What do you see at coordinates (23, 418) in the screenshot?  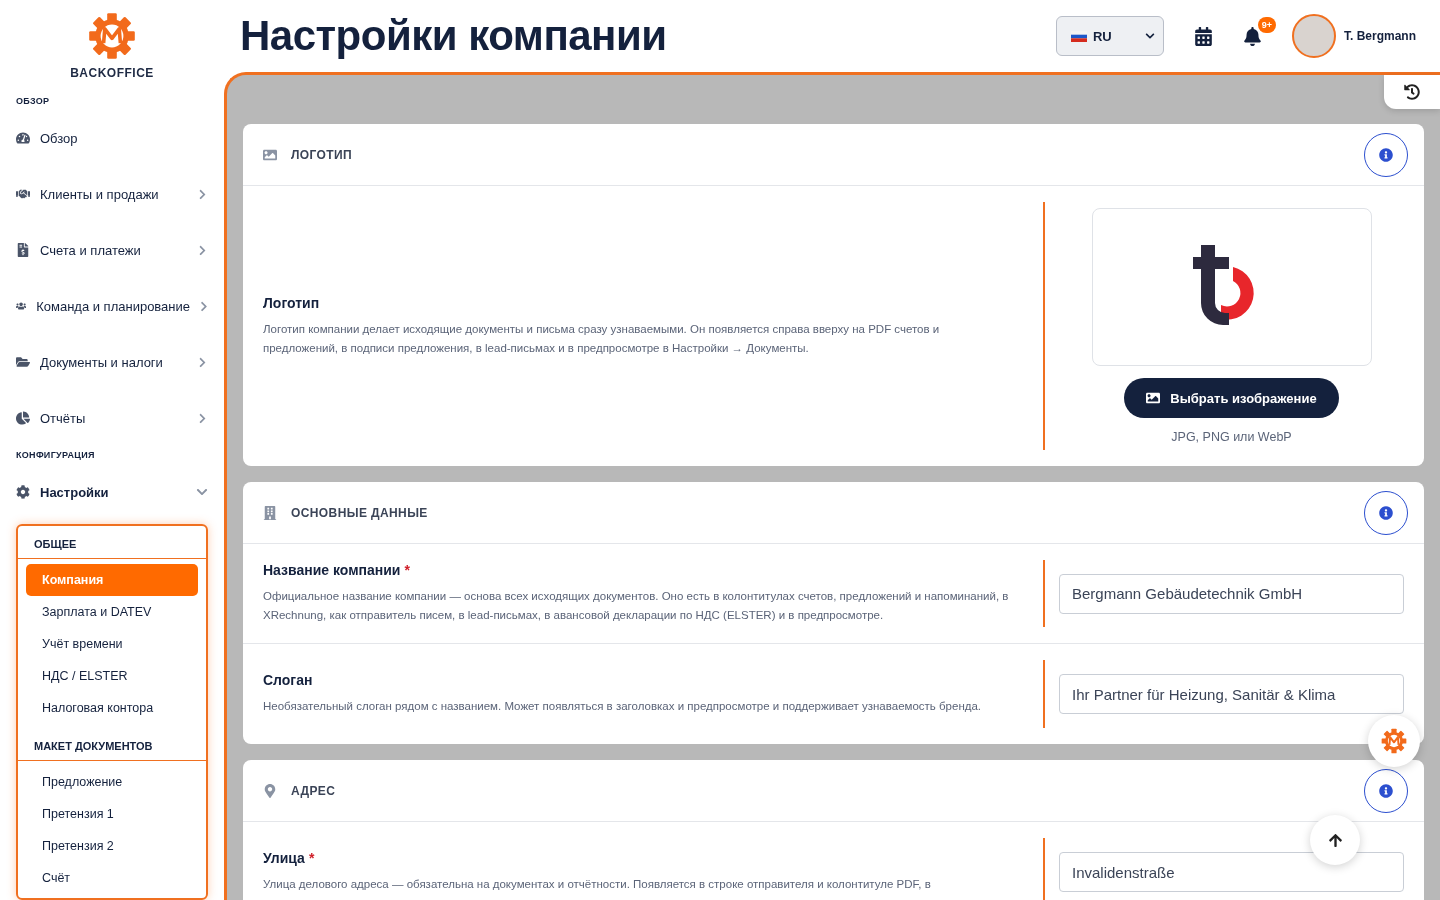 I see `pie-chart-icon` at bounding box center [23, 418].